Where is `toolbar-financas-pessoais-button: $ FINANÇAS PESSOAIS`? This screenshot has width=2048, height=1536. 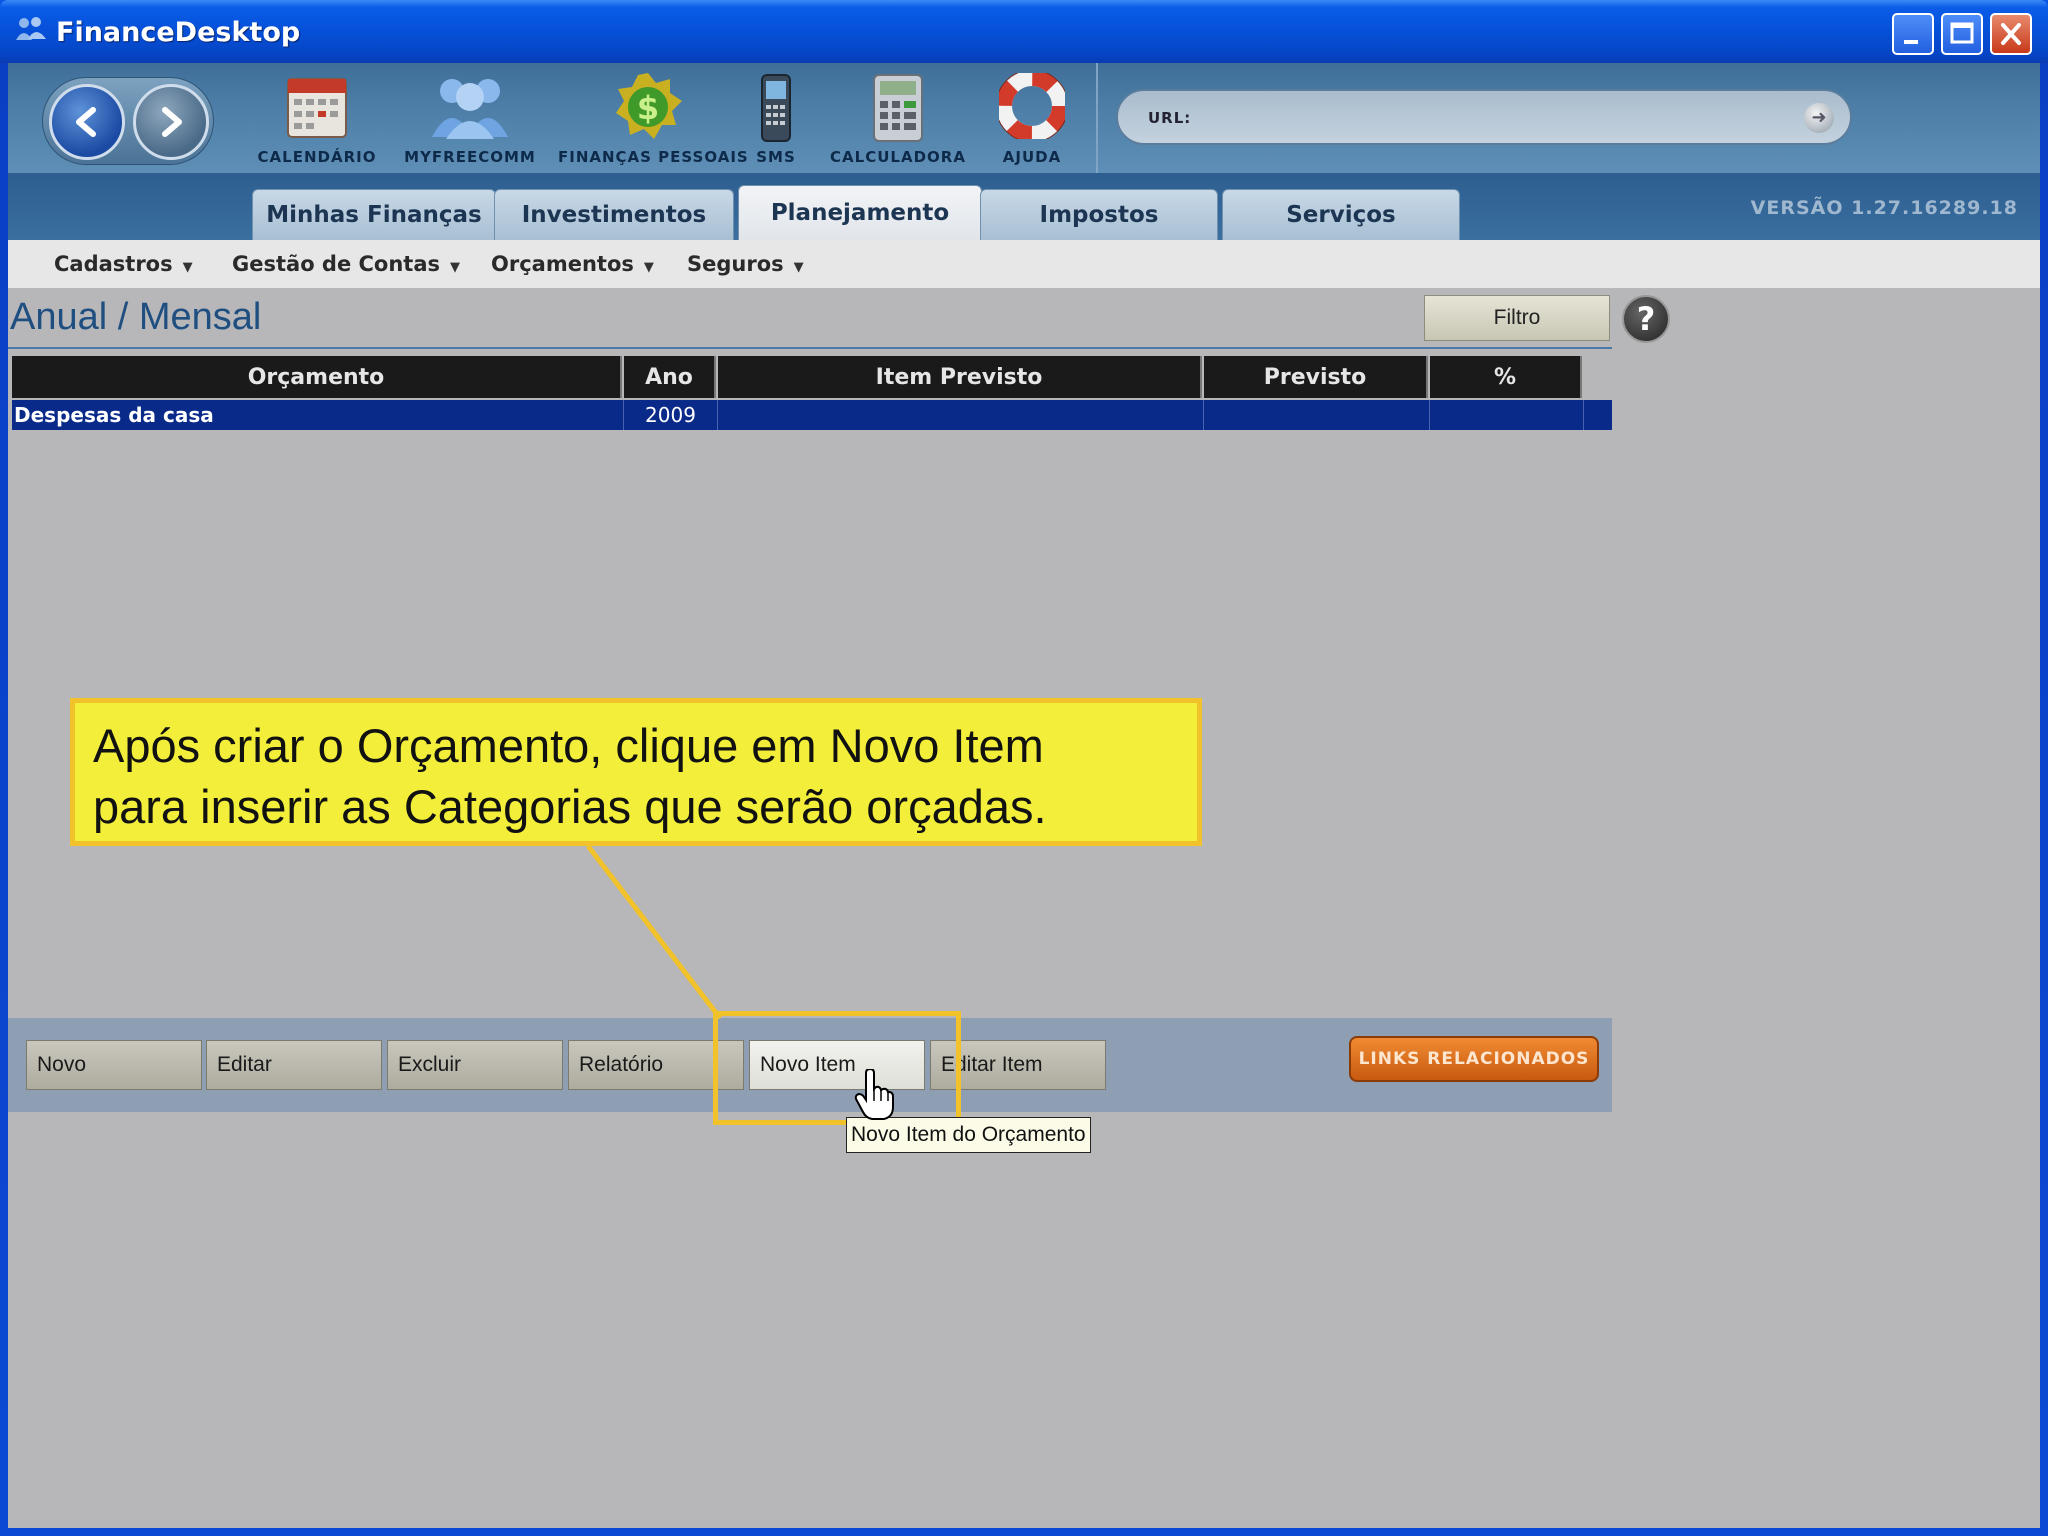 toolbar-financas-pessoais-button: $ FINANÇAS PESSOAIS is located at coordinates (653, 121).